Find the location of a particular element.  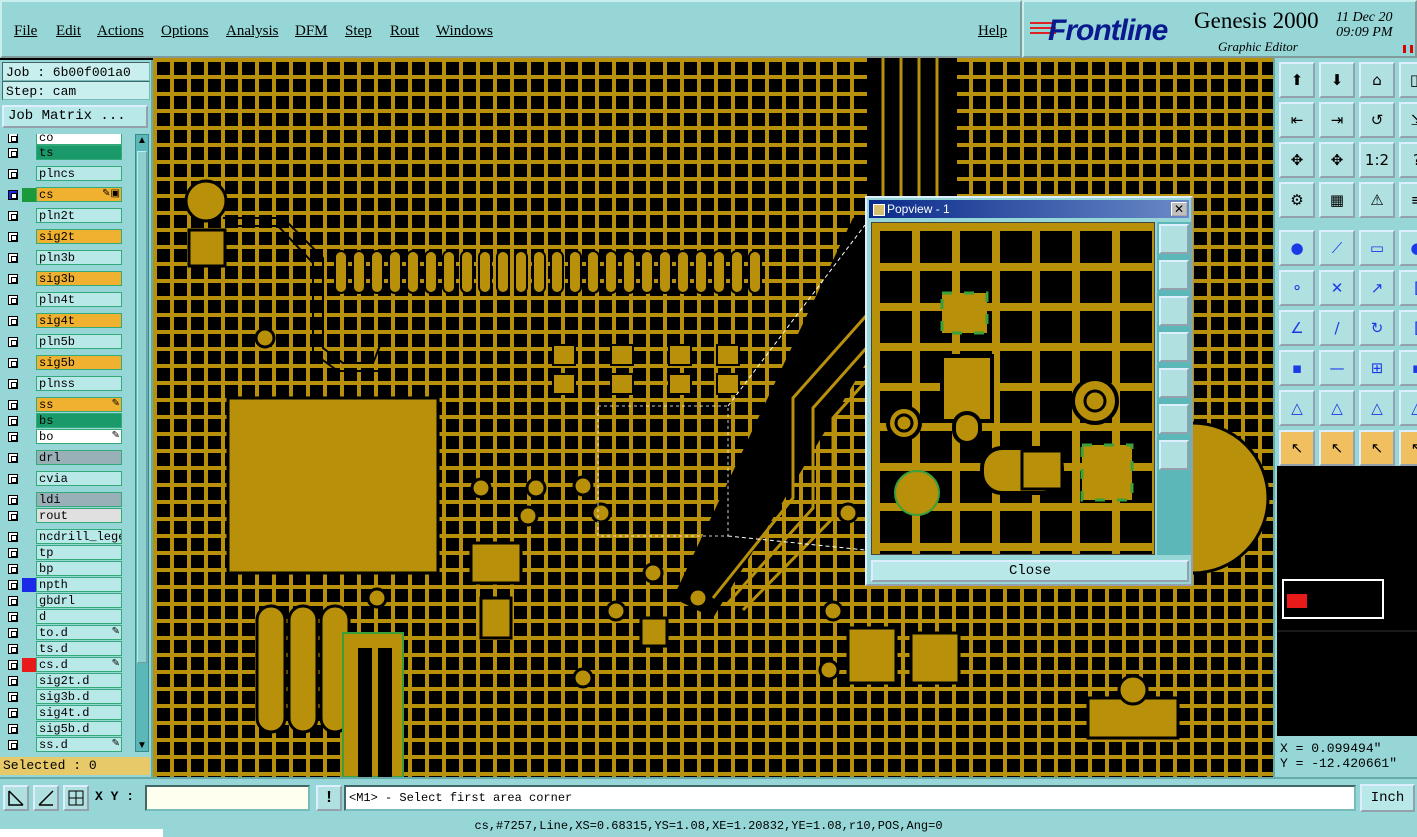

layer-name: rout is located at coordinates (79, 515).